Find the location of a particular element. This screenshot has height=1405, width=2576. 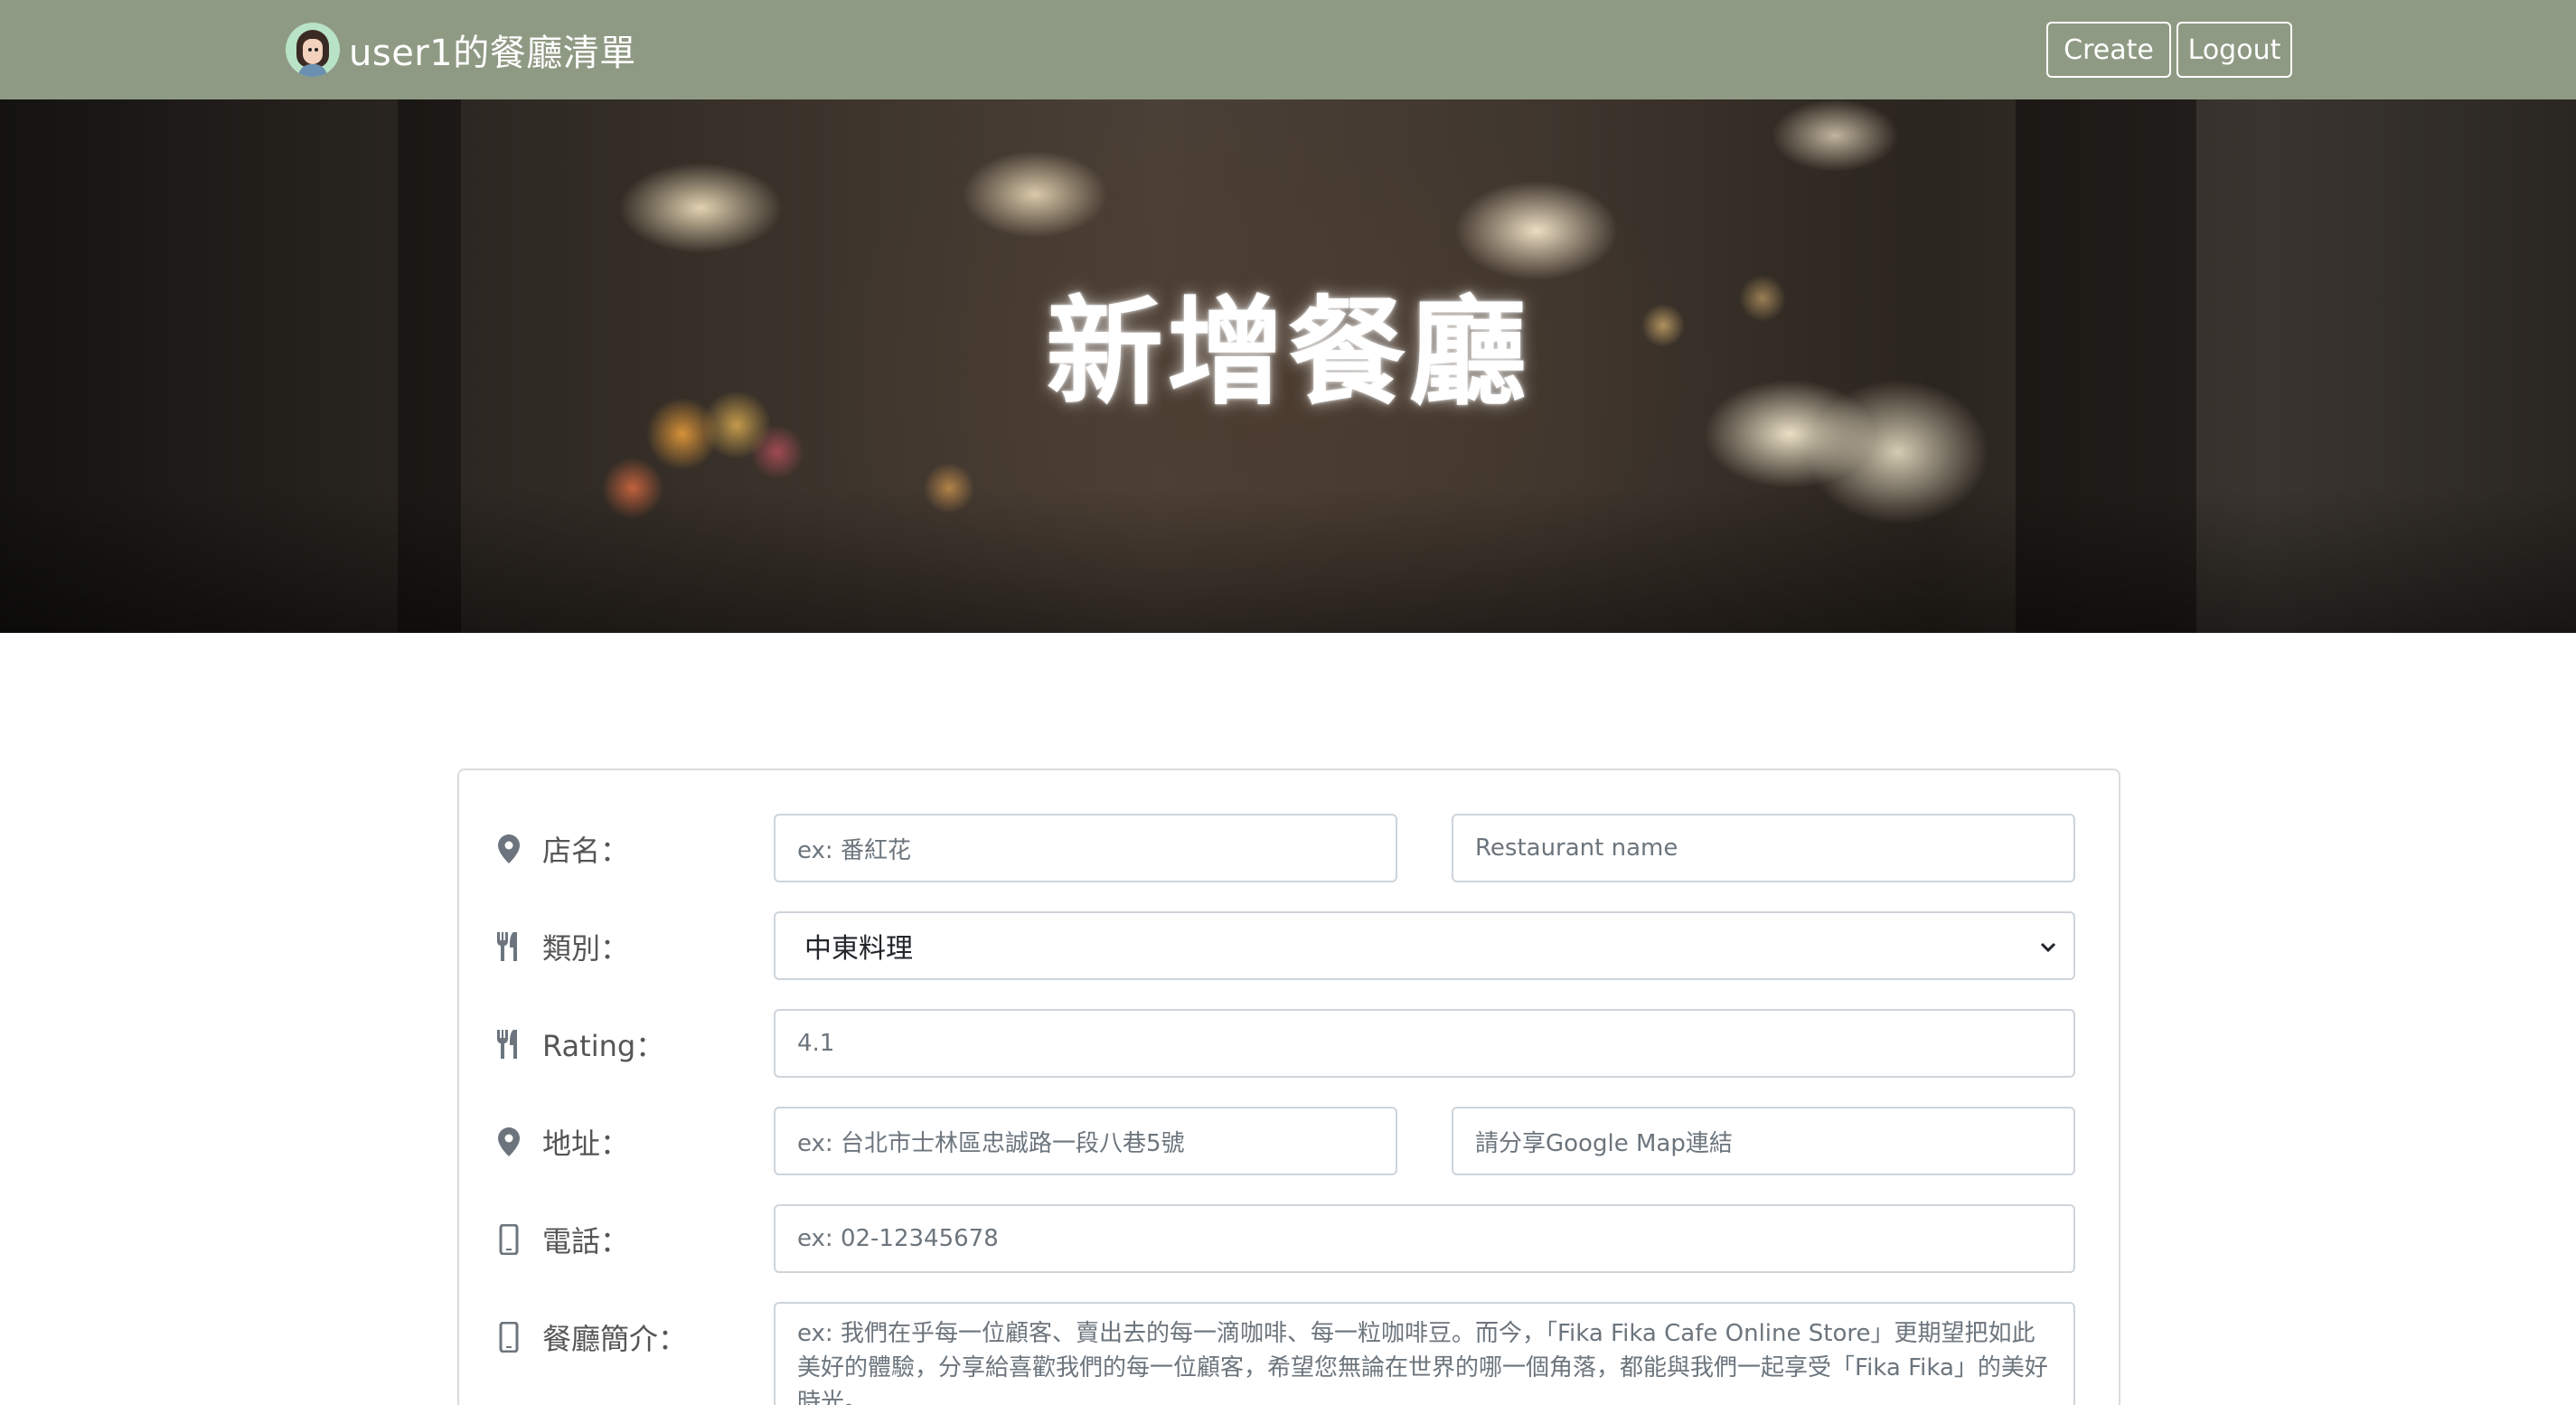

brand: user1的餐廳清單 is located at coordinates (461, 50).